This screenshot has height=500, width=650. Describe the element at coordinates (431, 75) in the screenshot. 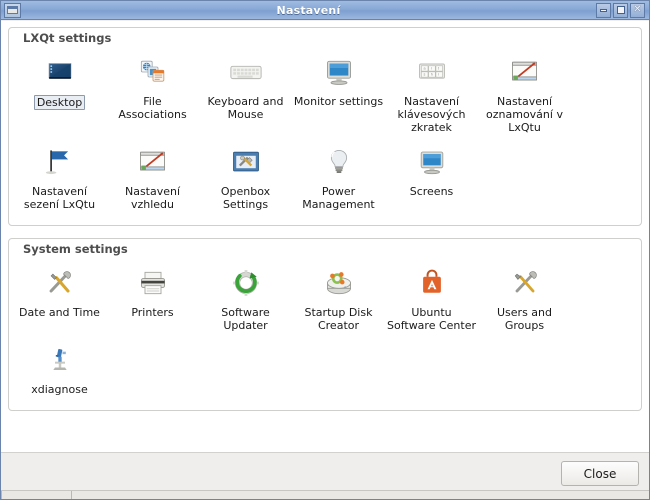

I see `svg-text: h` at that location.